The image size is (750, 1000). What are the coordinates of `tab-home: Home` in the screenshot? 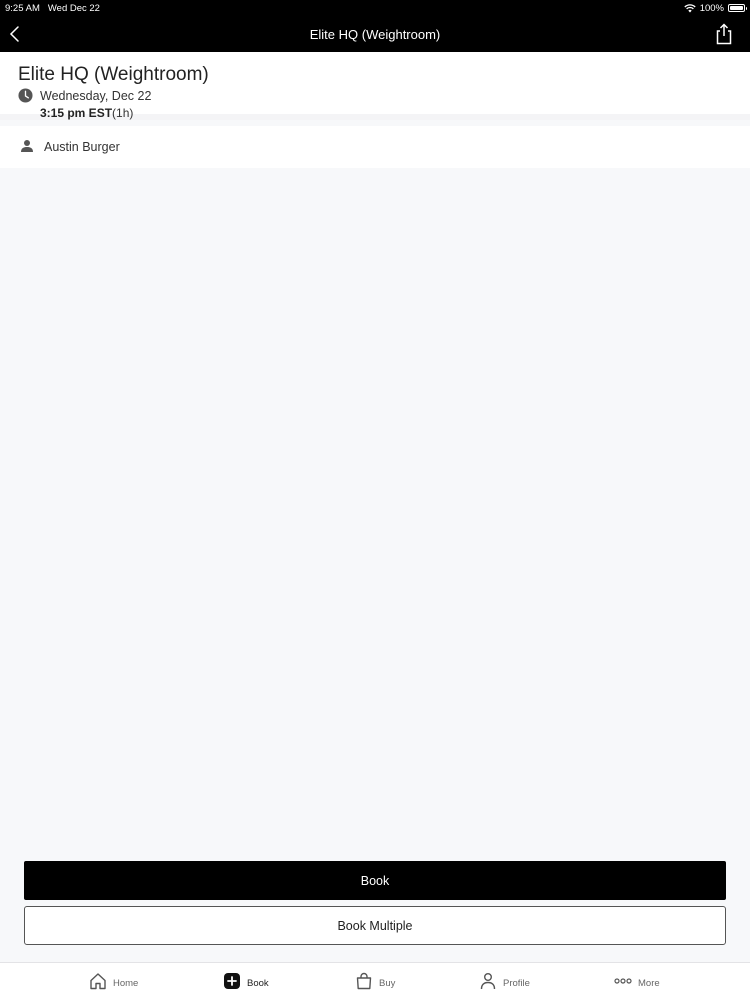 It's located at (113, 981).